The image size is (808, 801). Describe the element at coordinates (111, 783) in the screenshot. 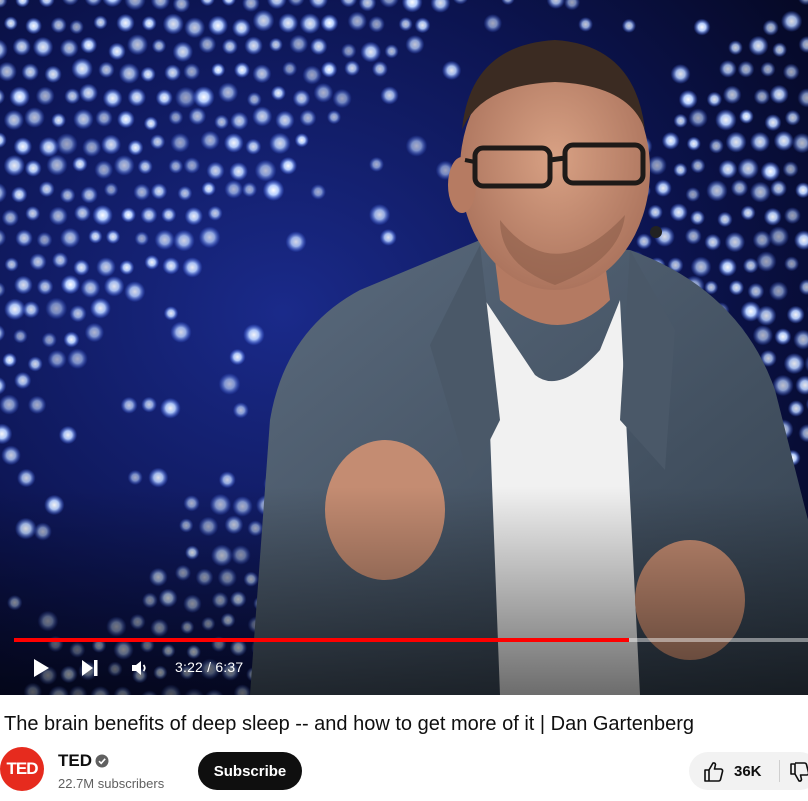

I see `subscriber-count: 22.7M subscribers` at that location.